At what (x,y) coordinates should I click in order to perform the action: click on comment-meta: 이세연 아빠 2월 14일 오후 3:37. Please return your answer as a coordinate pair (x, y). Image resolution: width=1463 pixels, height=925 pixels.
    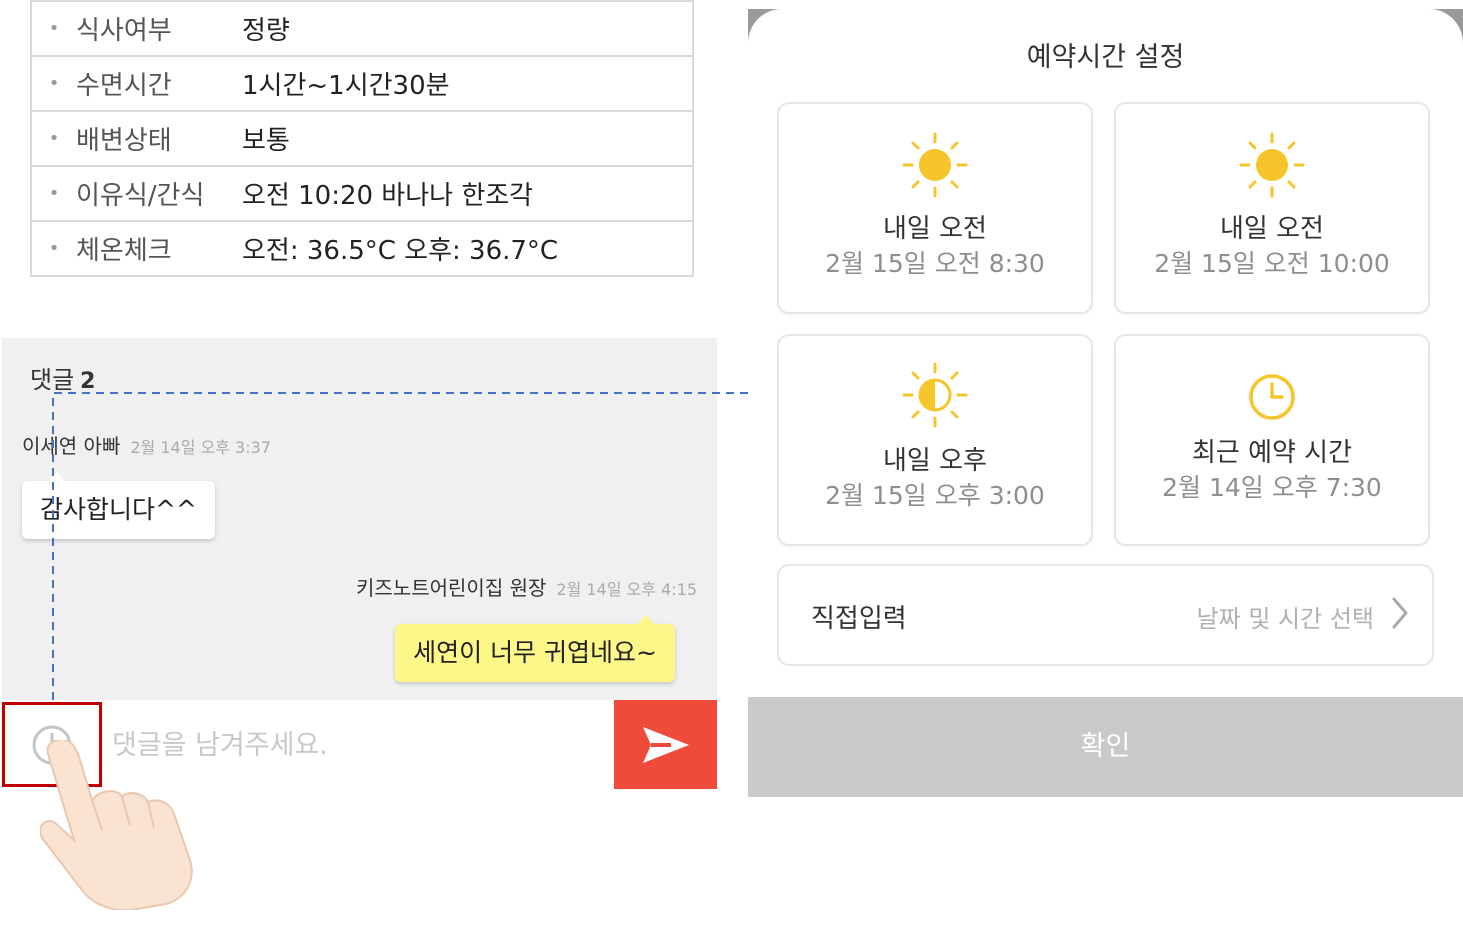
    Looking at the image, I should click on (146, 444).